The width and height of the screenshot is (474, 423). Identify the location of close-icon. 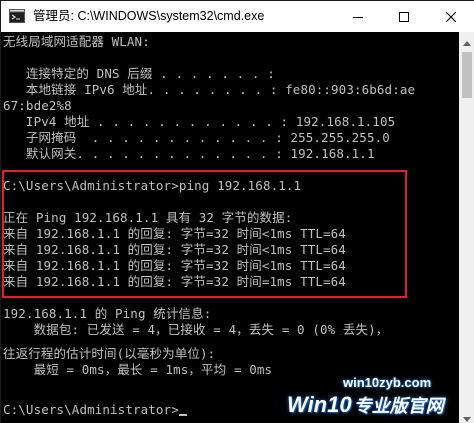
(451, 16).